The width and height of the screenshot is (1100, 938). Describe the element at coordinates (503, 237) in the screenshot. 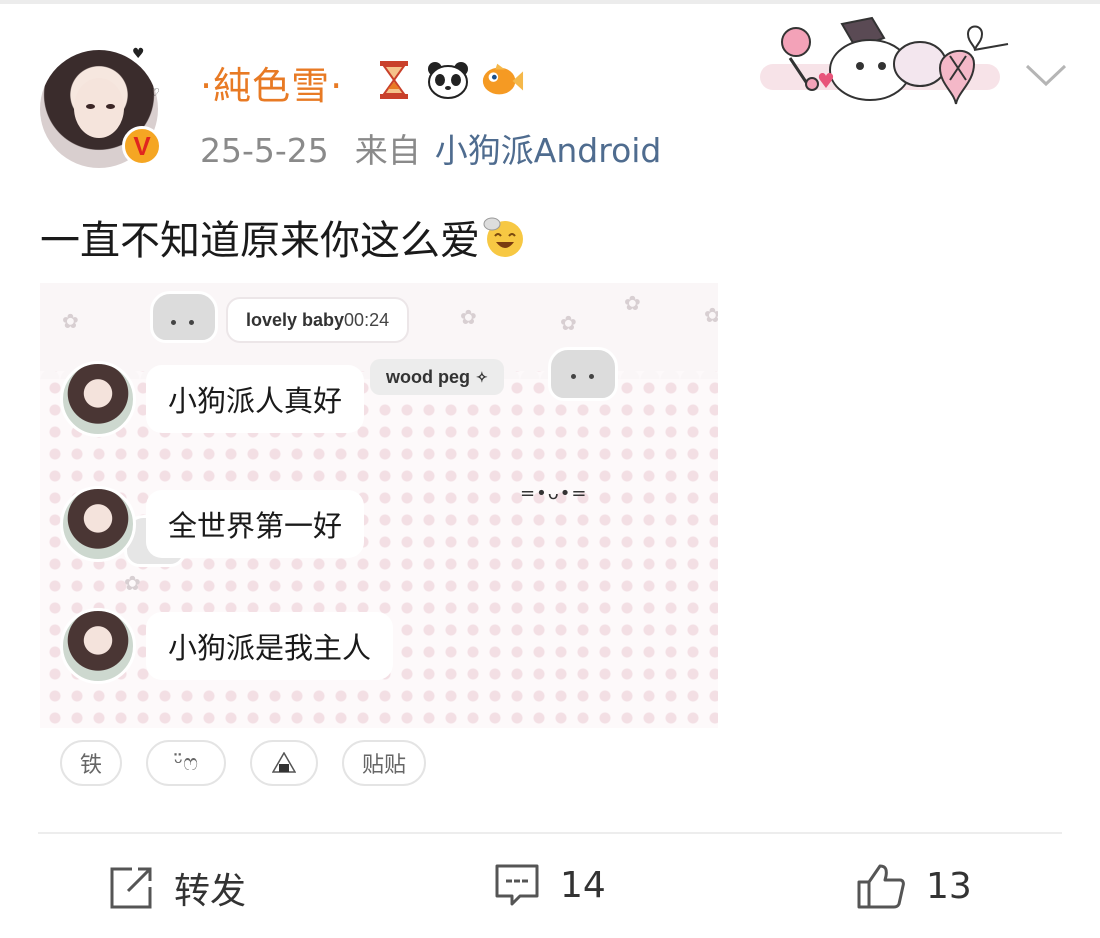

I see `smile-emoji-icon` at that location.